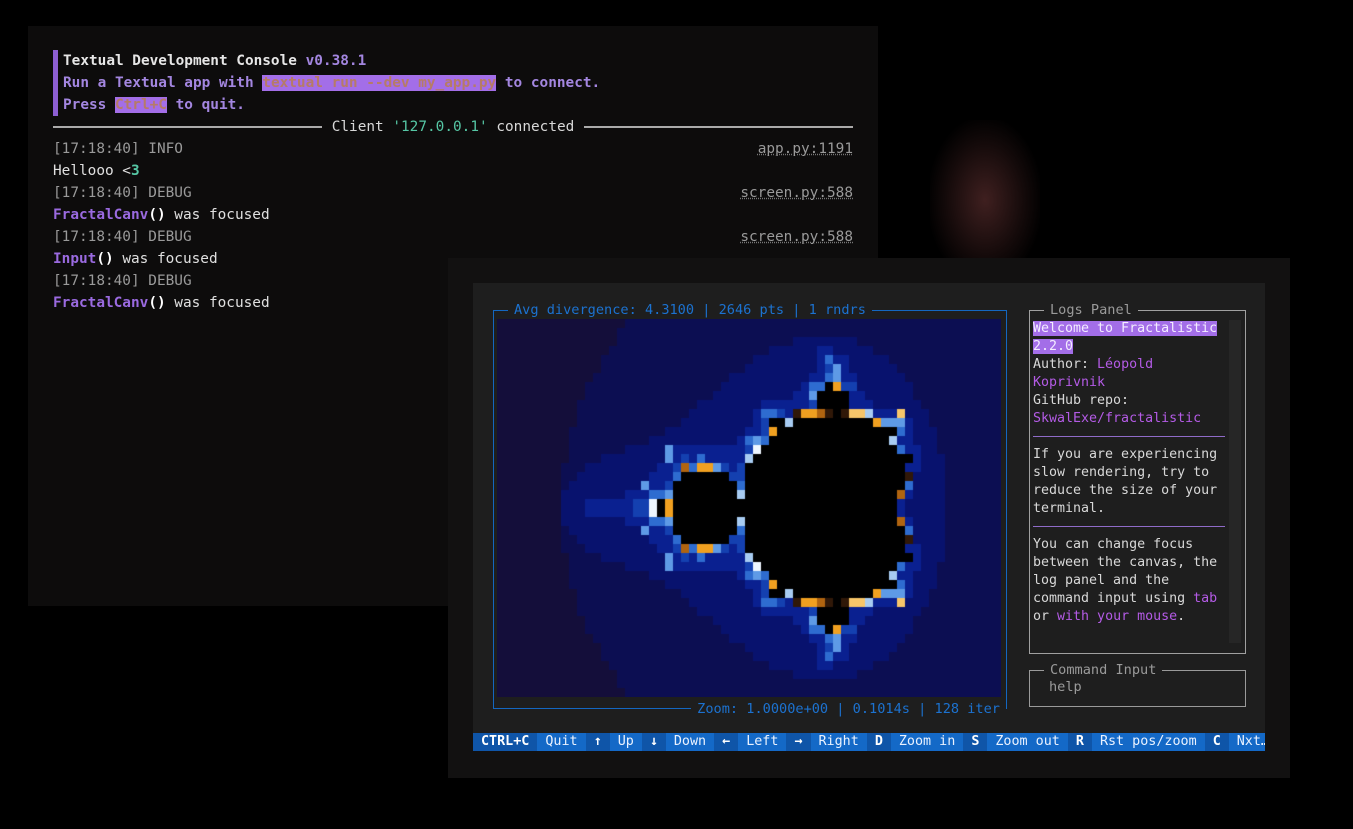 The height and width of the screenshot is (829, 1353). I want to click on footer-key: C, so click(1216, 742).